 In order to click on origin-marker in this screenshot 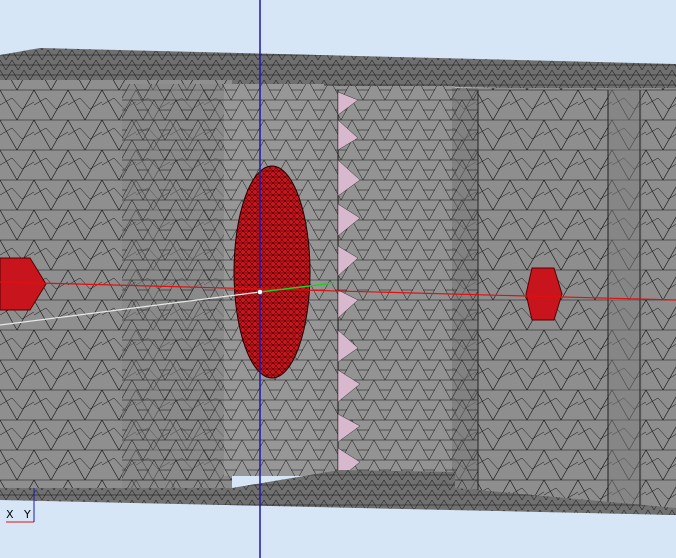, I will do `click(260, 292)`.